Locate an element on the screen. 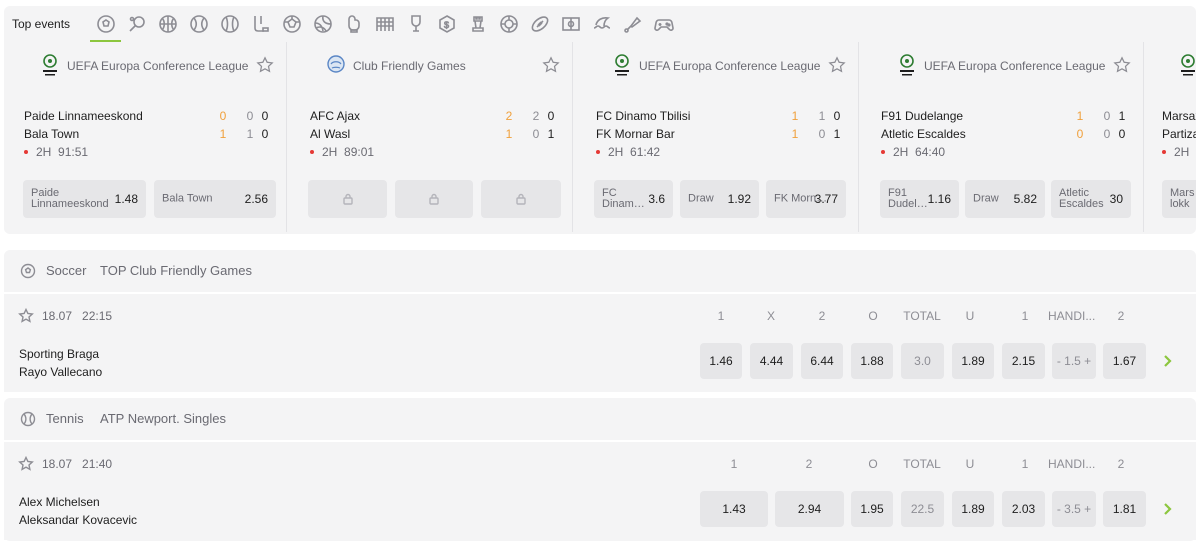  market-header: 1 is located at coordinates (1025, 464).